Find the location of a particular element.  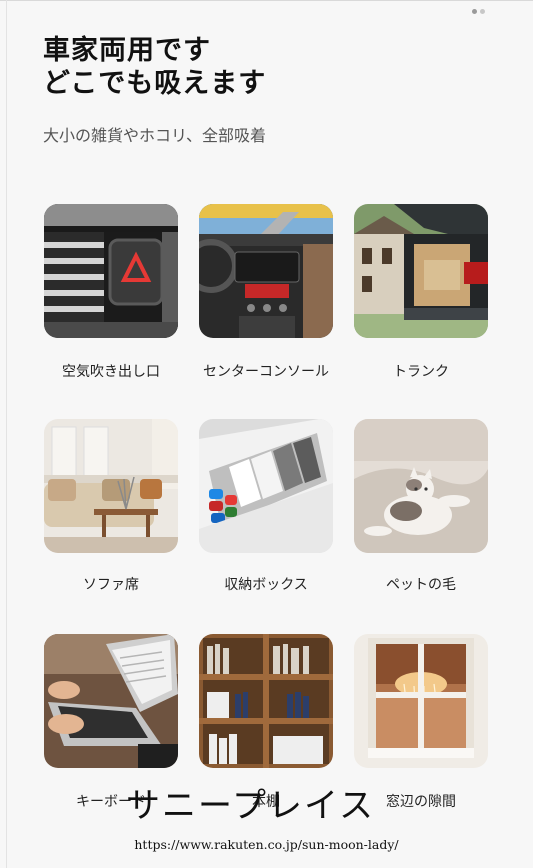

watermark-shop-name: サニープレイス is located at coordinates (250, 806).